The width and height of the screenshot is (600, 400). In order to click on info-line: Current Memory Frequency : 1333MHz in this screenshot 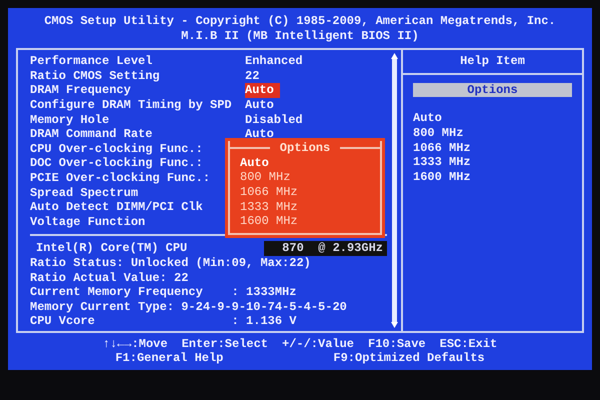, I will do `click(164, 292)`.